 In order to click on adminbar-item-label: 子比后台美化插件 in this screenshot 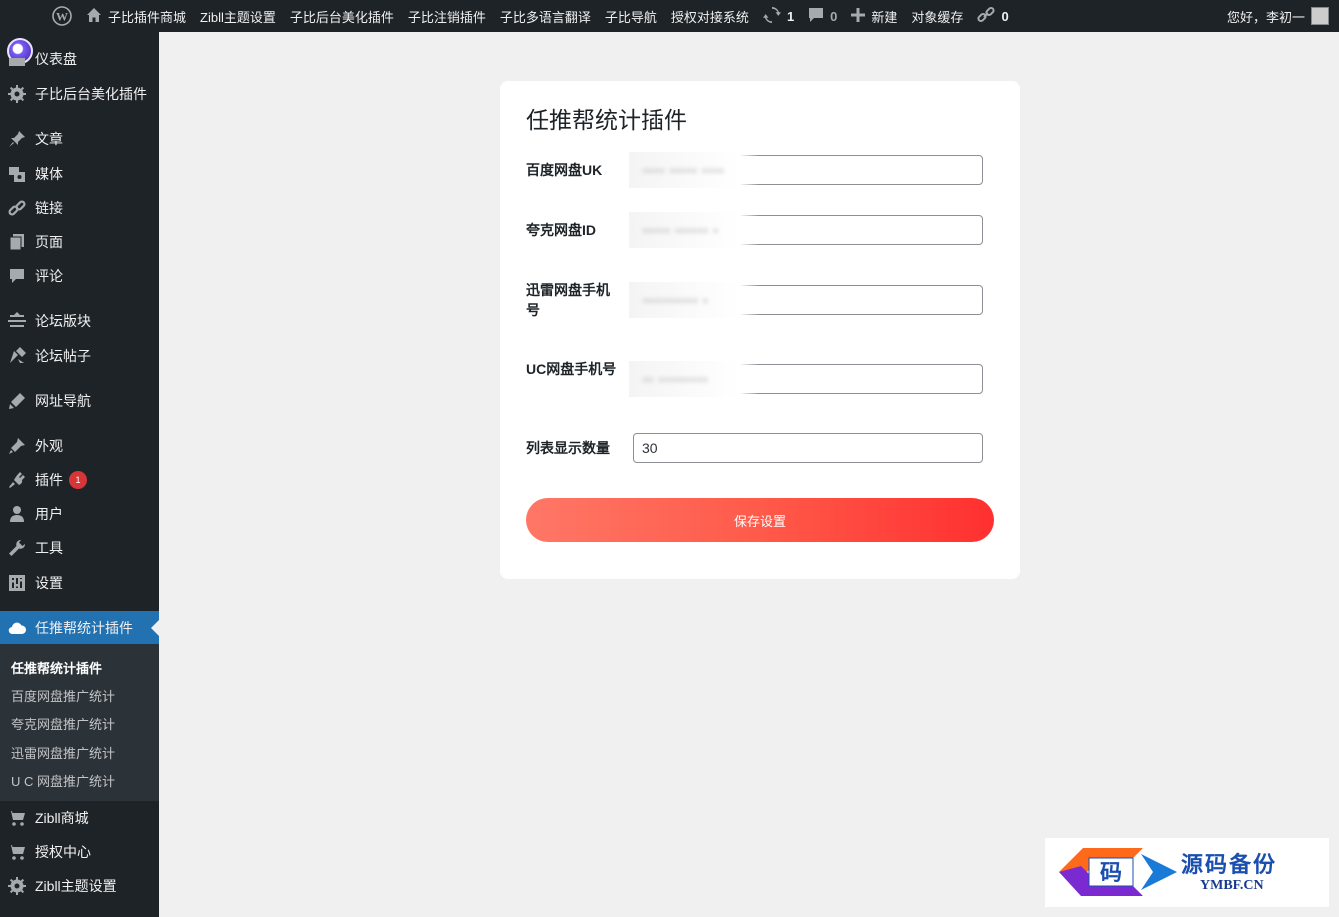, I will do `click(341, 17)`.